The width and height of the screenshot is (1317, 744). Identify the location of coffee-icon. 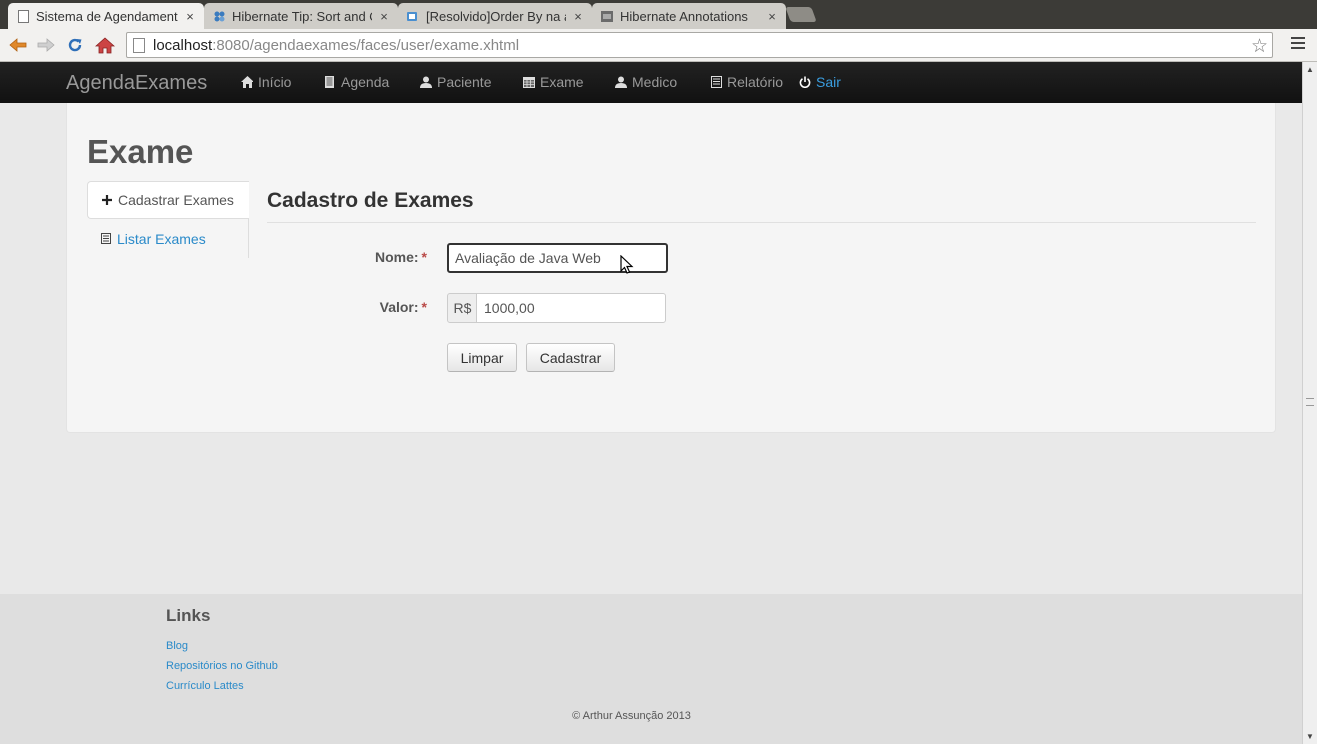
(413, 16).